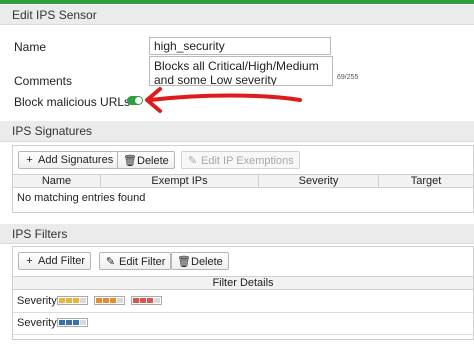 The image size is (474, 345). What do you see at coordinates (55, 261) in the screenshot?
I see `add-filter-button: + Add Filter` at bounding box center [55, 261].